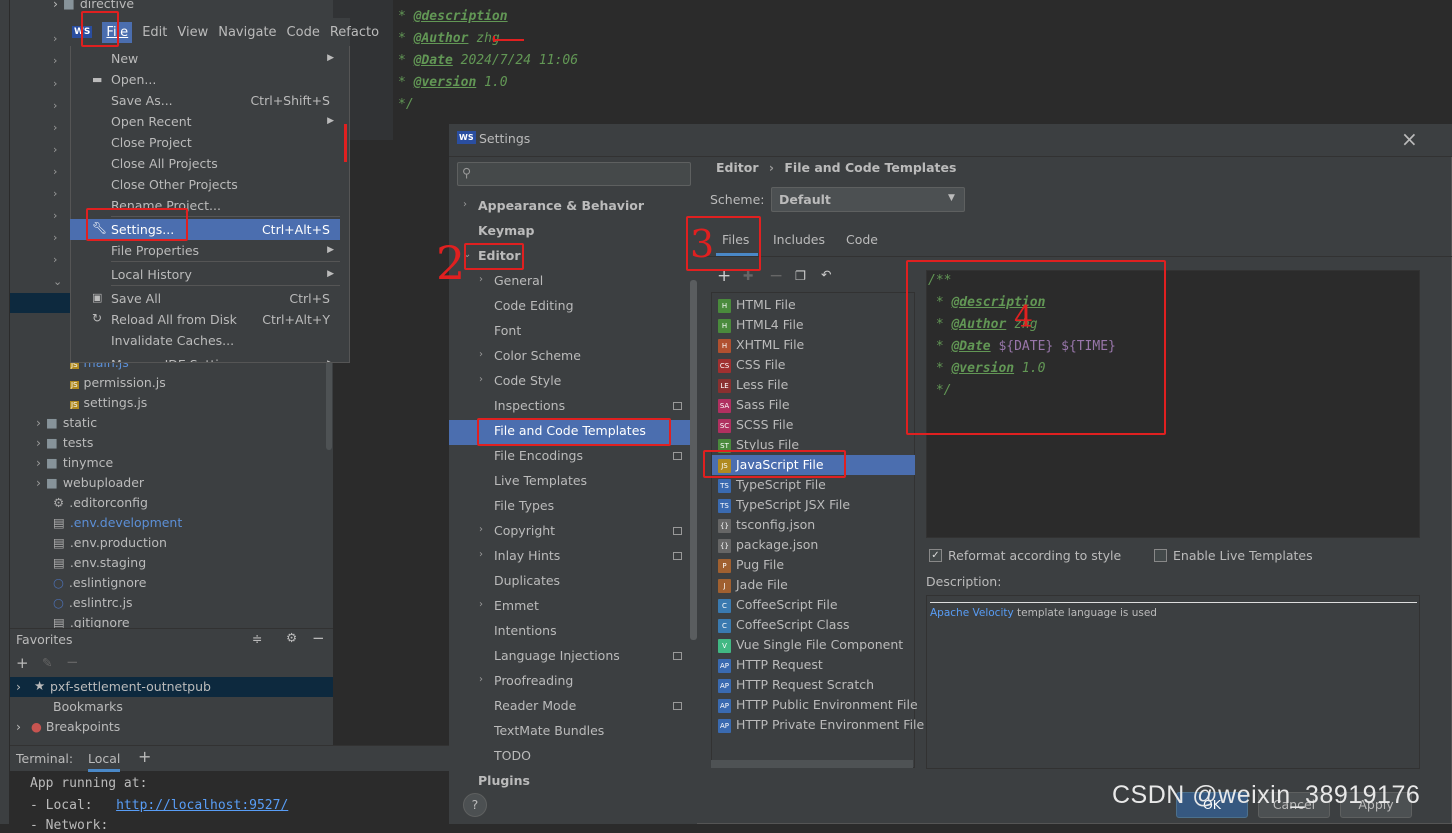  I want to click on sidebar-item-textmate-bundles: TextMate Bundles, so click(549, 730).